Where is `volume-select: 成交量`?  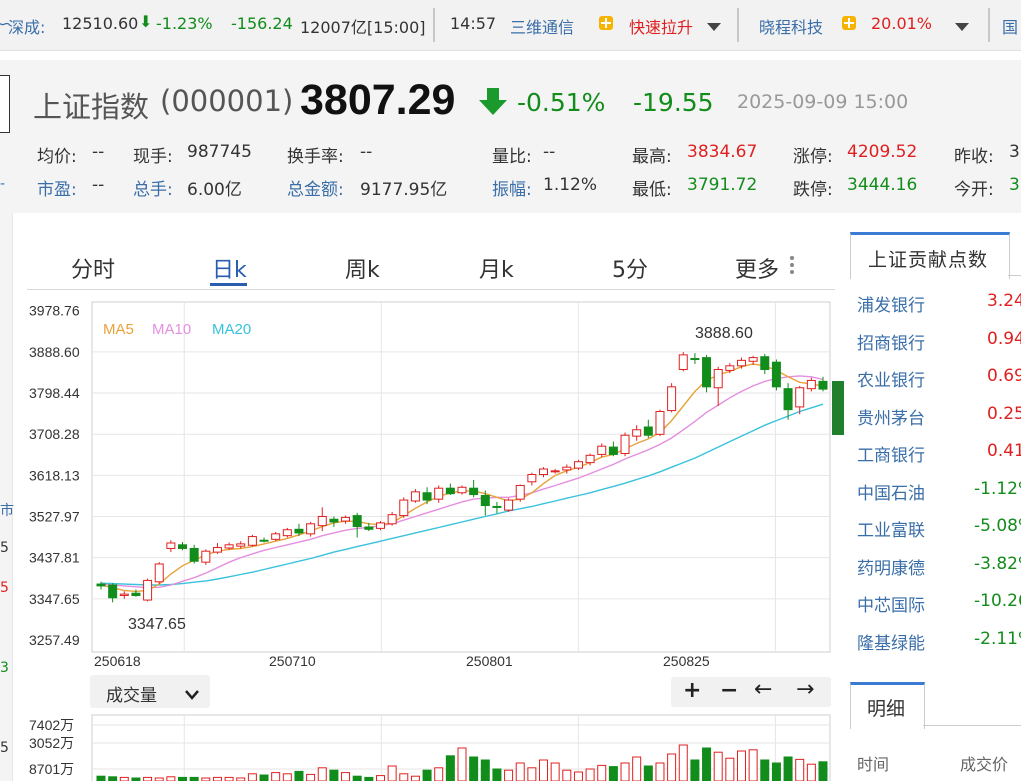
volume-select: 成交量 is located at coordinates (150, 691).